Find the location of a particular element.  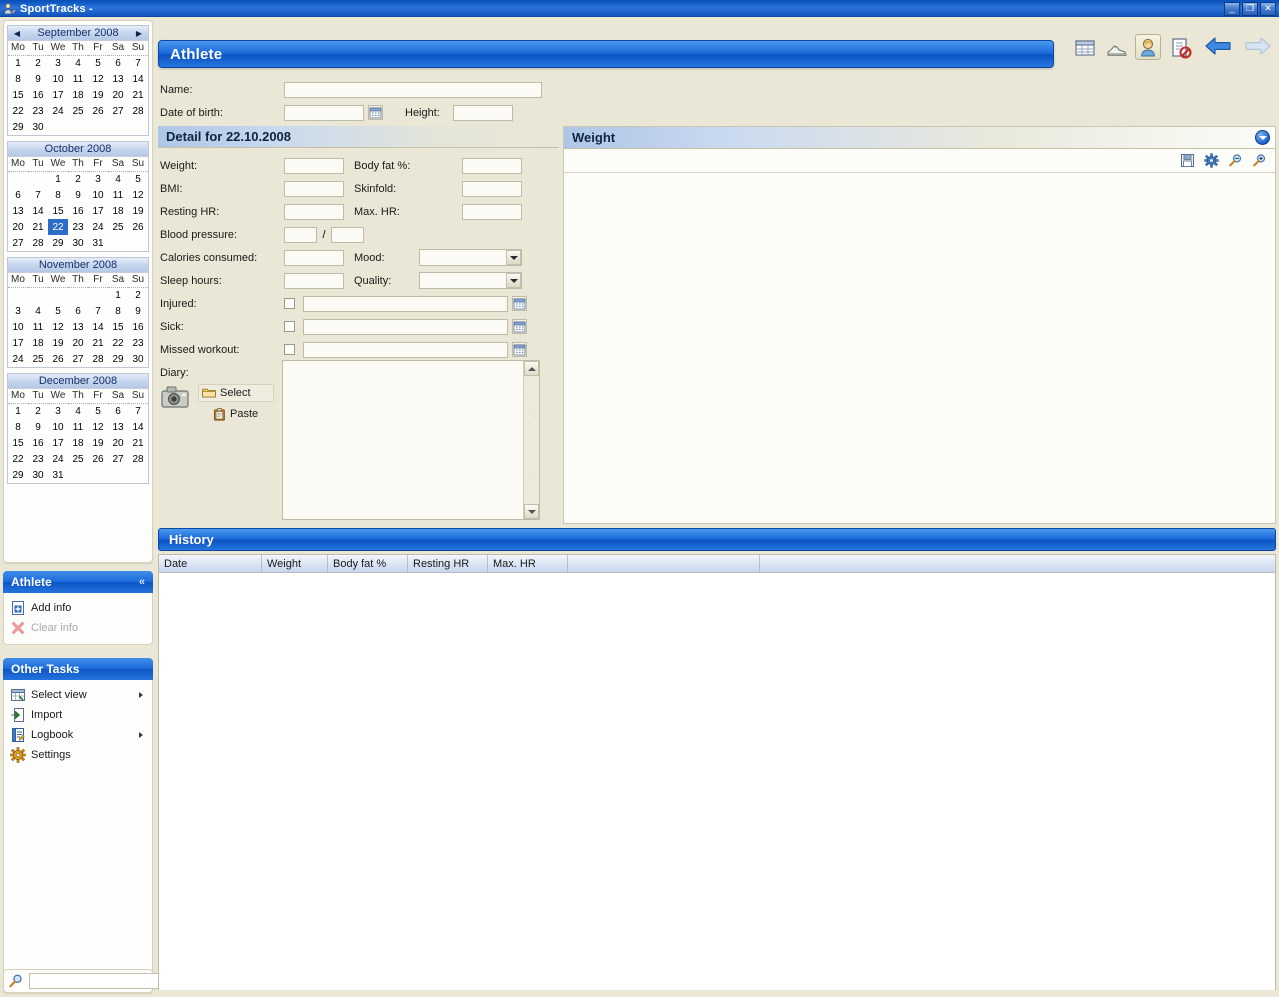

calendar-day: 10 is located at coordinates (98, 195).